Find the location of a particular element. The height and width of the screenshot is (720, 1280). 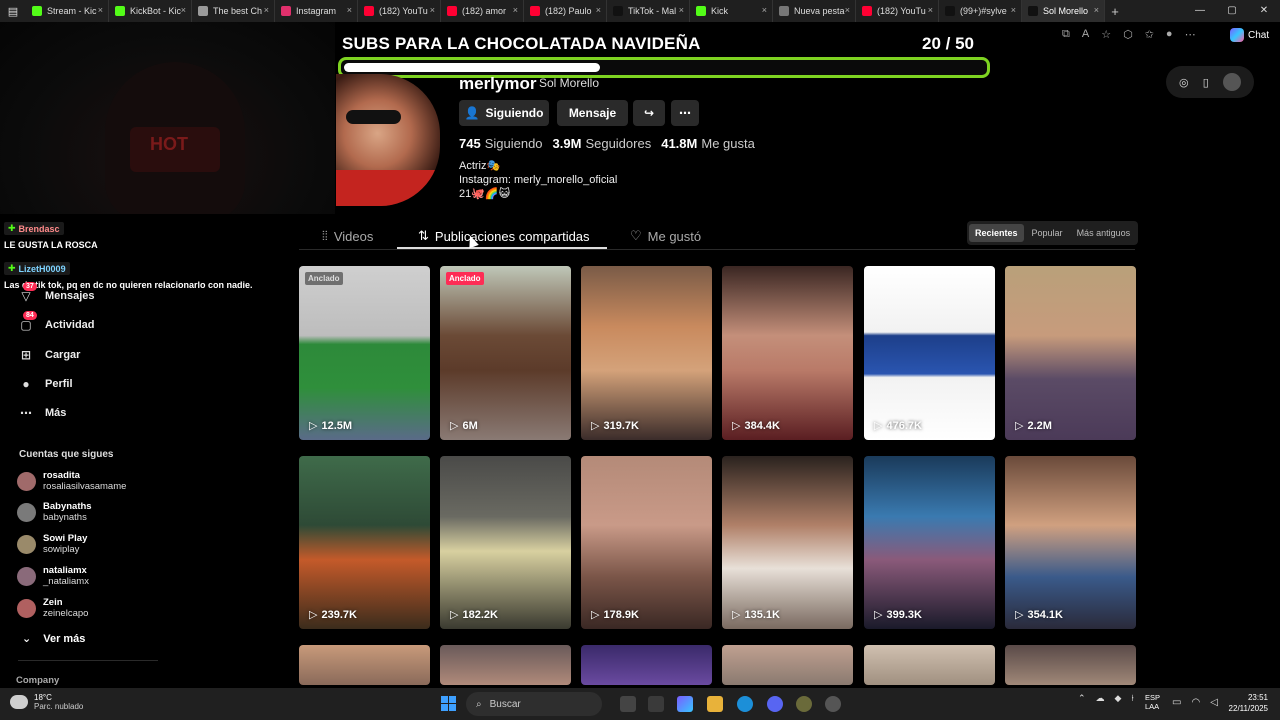

discord-icon is located at coordinates (775, 704).